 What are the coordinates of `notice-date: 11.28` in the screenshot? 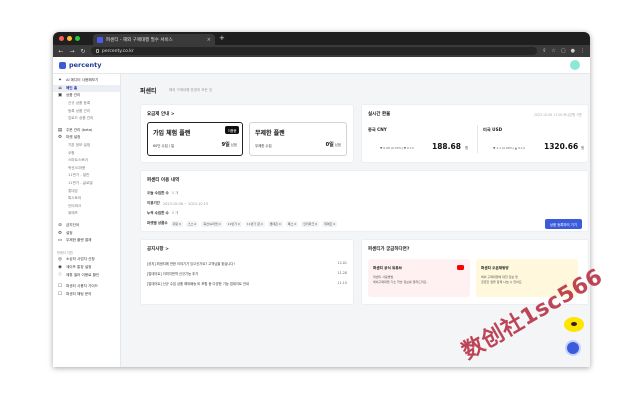 It's located at (342, 273).